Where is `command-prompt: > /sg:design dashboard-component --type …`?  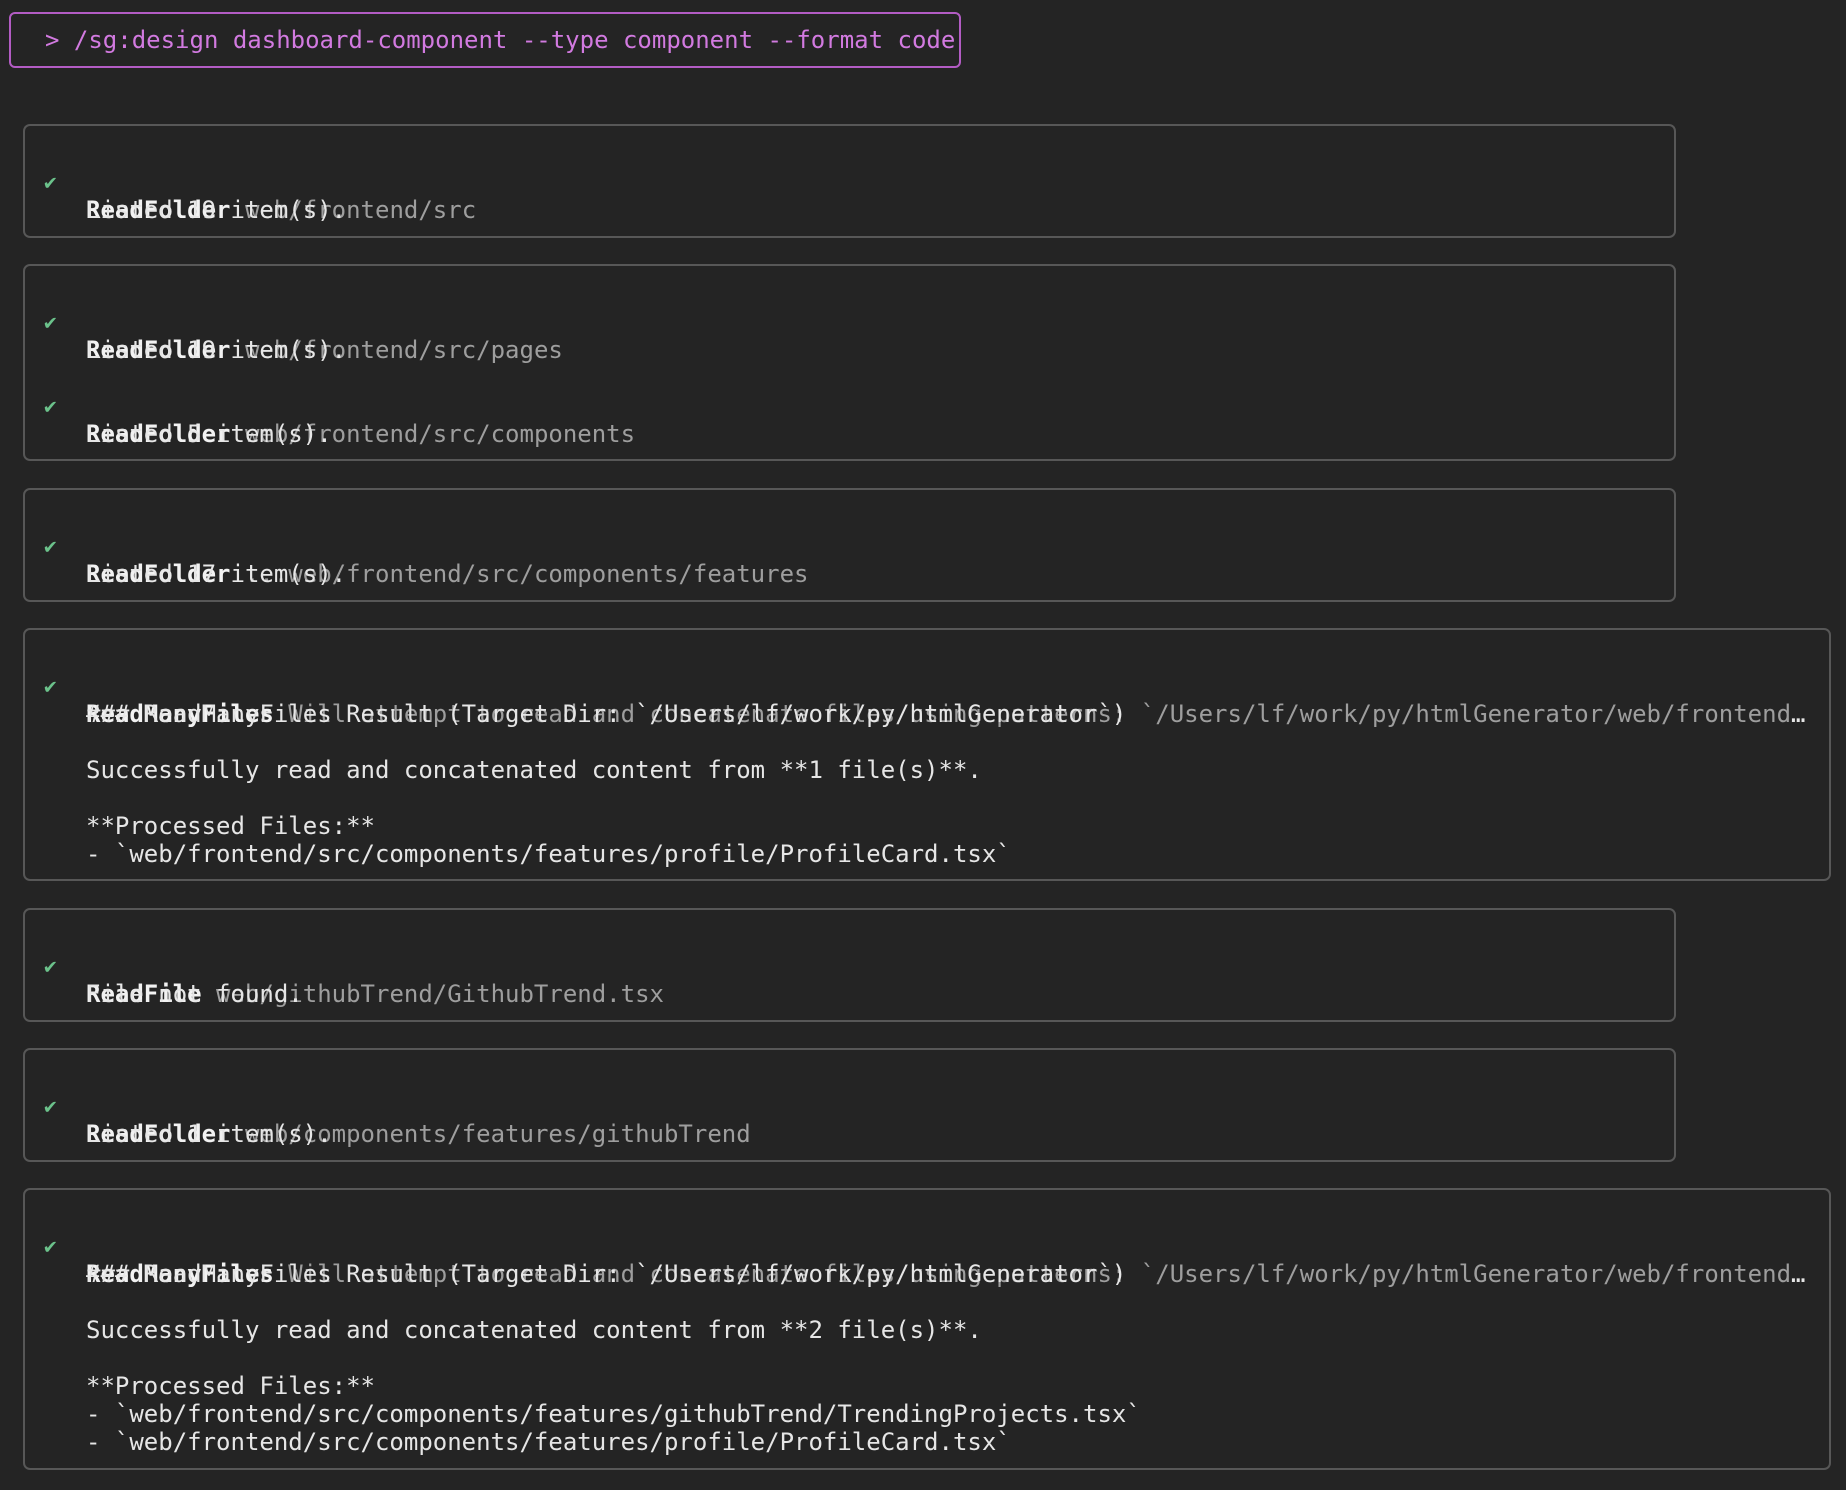
command-prompt: > /sg:design dashboard-component --type … is located at coordinates (485, 40).